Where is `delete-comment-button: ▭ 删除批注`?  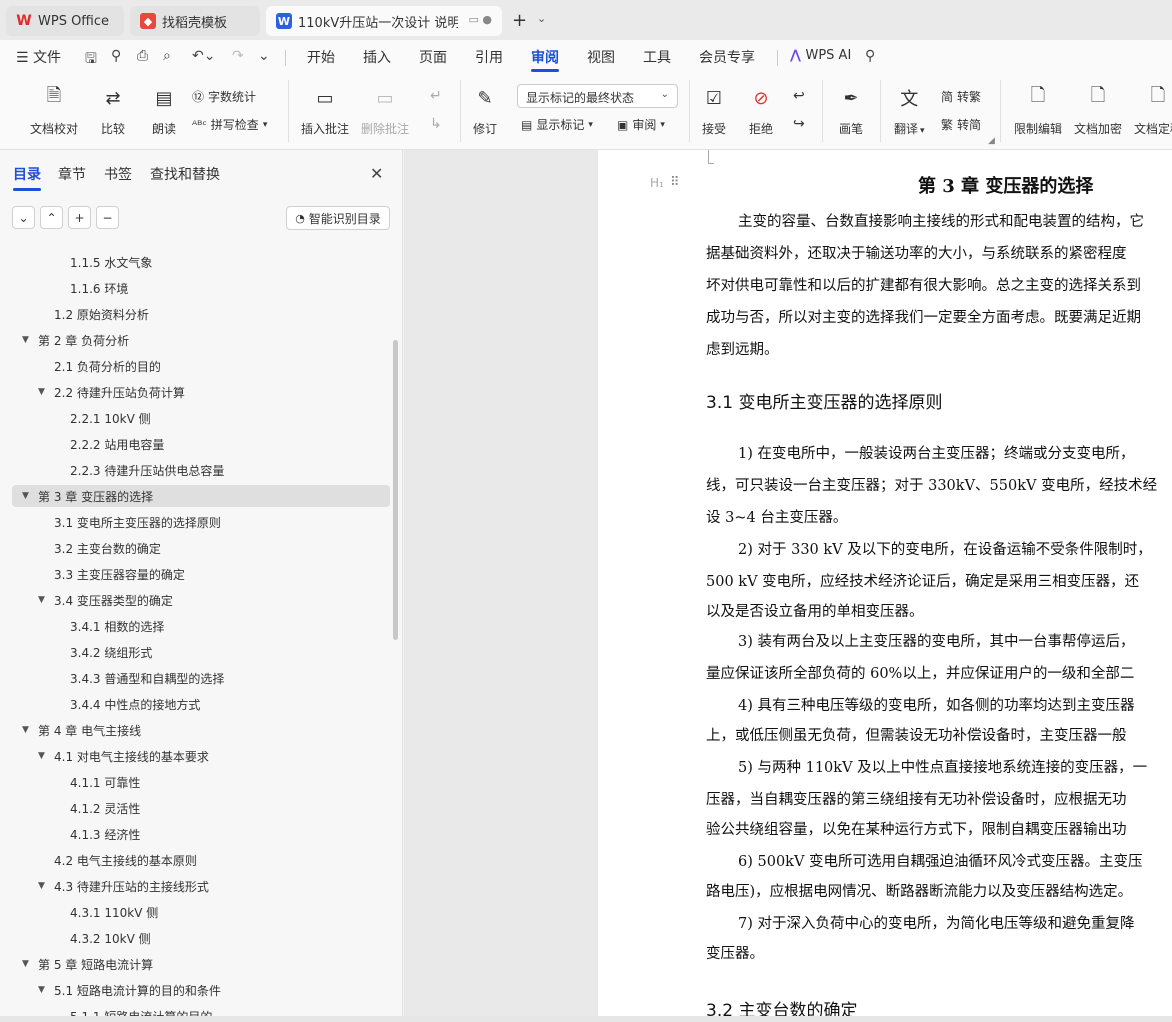
delete-comment-button: ▭ 删除批注 is located at coordinates (385, 111).